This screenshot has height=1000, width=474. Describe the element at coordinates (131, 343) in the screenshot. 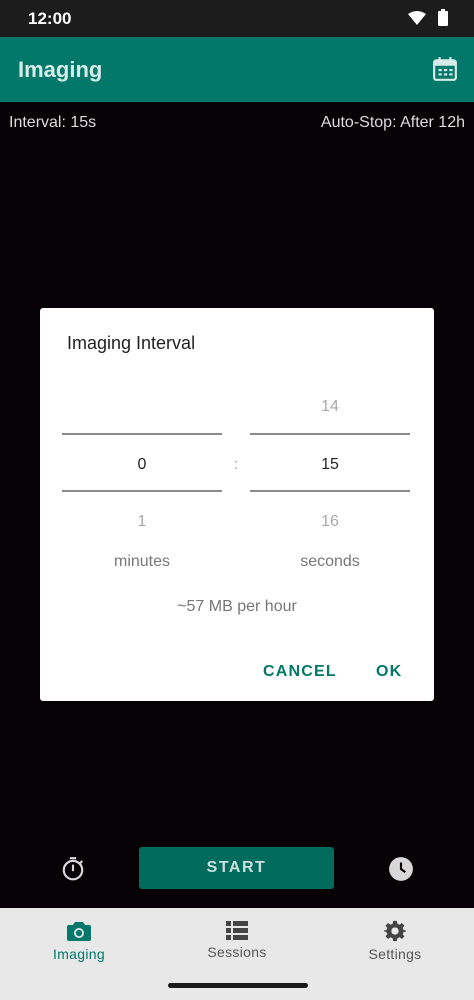

I see `dialog-title: Imaging Interval` at that location.